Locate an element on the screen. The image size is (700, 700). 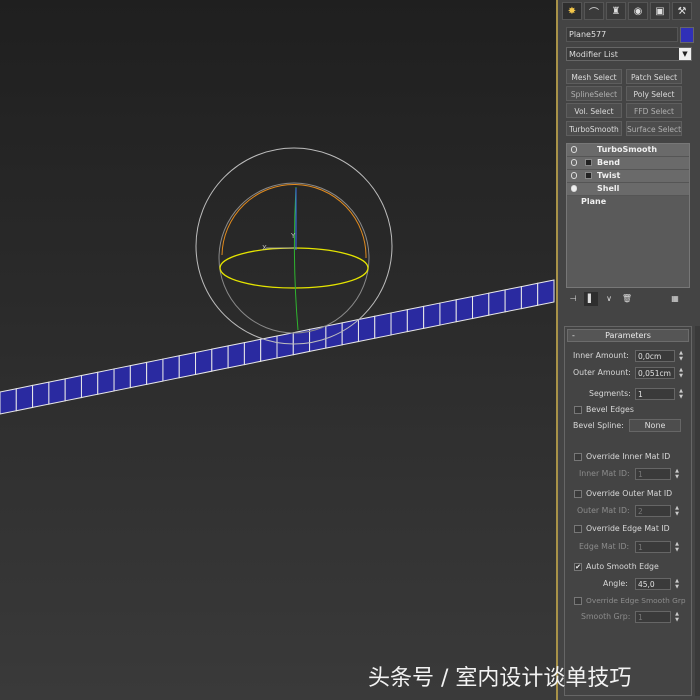
watermark: 头条号 / 室内设计谈单技巧 is located at coordinates (500, 678).